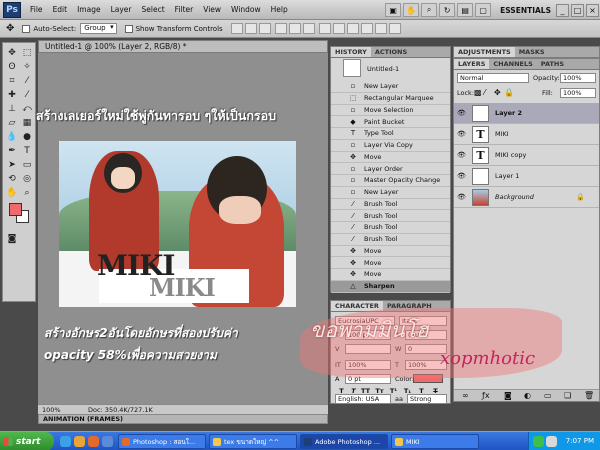  What do you see at coordinates (394, 28) in the screenshot?
I see `distribute-right-icon` at bounding box center [394, 28].